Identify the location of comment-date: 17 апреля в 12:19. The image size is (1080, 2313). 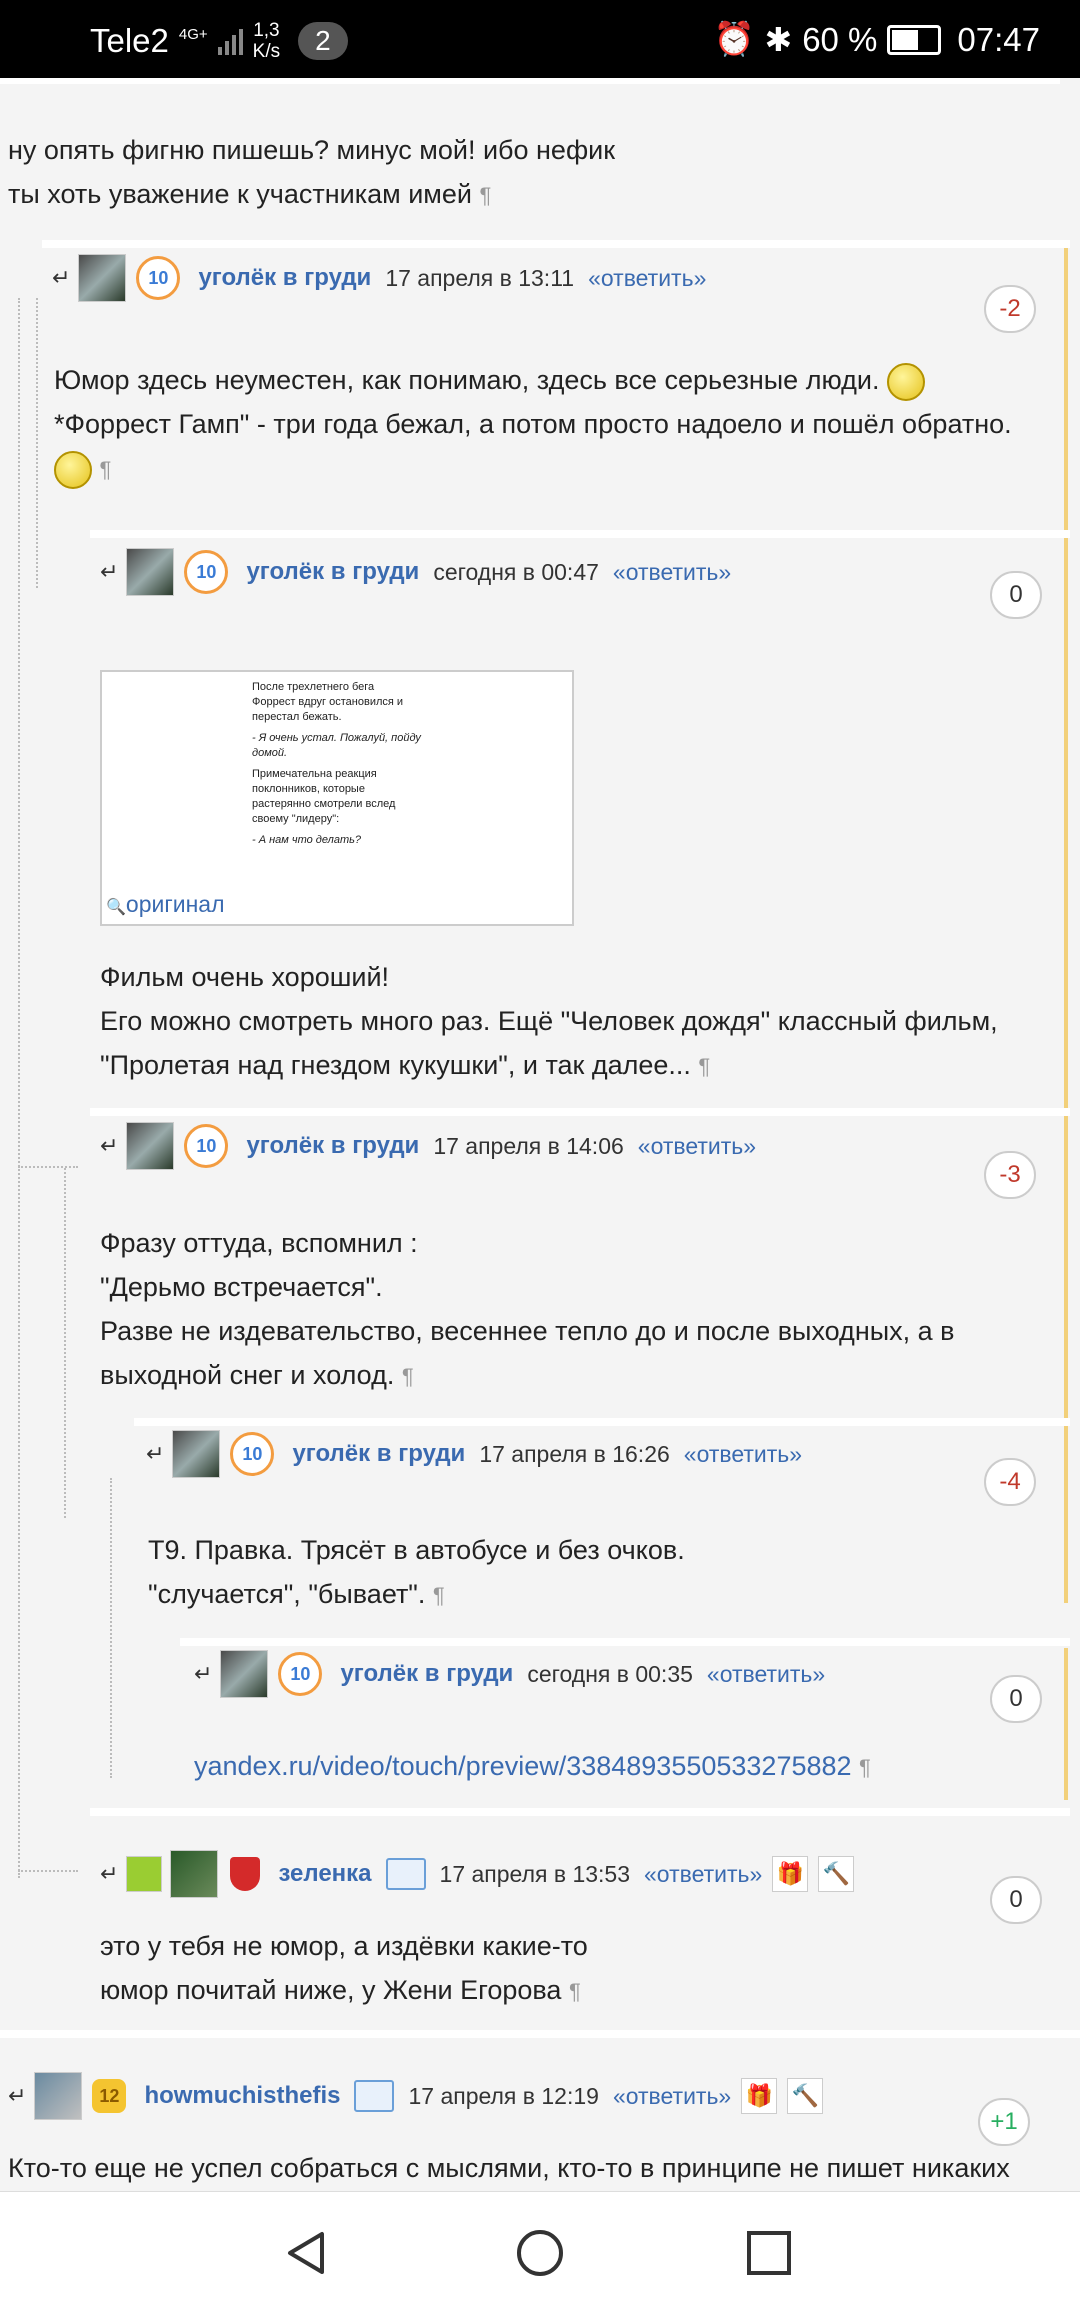
(503, 2095).